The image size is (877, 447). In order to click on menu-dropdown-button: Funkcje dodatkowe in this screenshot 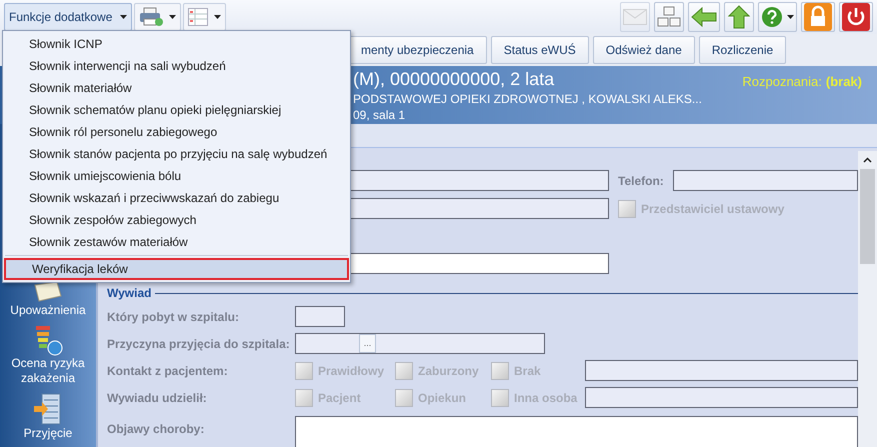, I will do `click(68, 17)`.